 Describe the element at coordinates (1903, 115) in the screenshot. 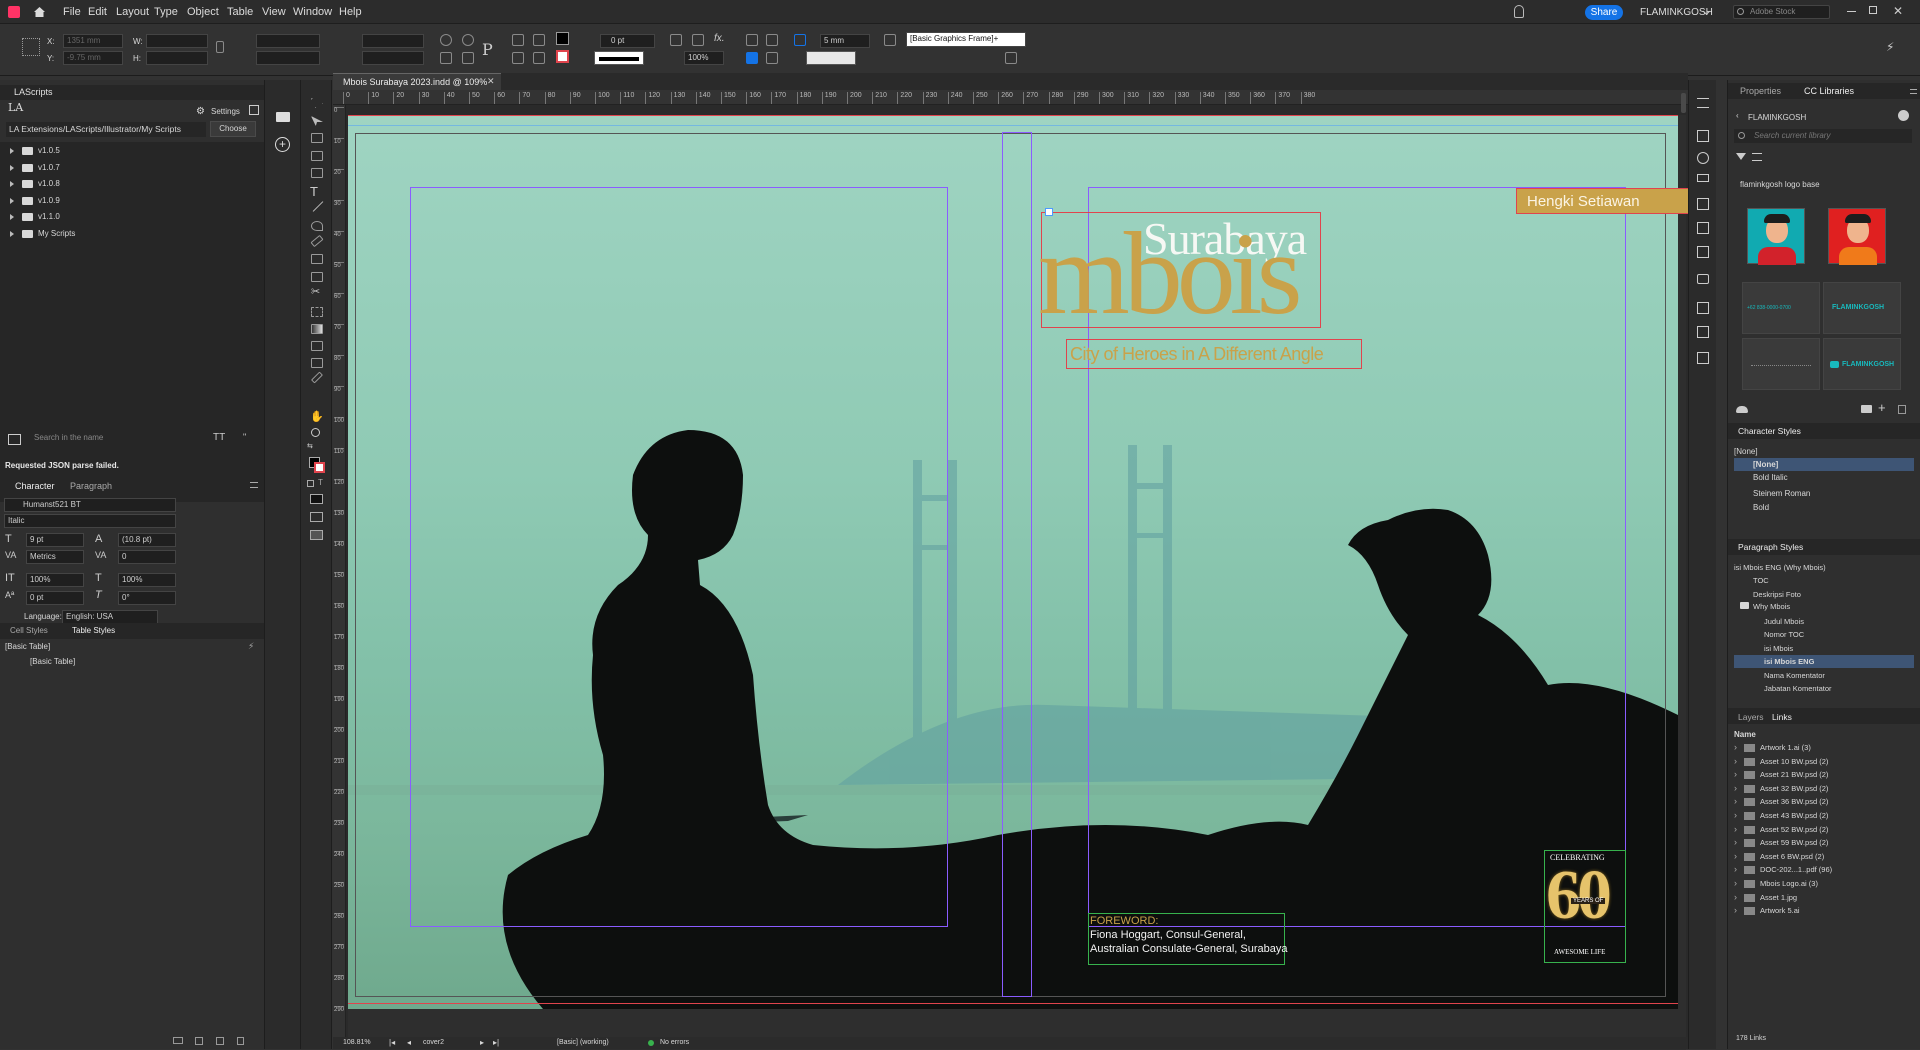

I see `library-info-icon` at that location.